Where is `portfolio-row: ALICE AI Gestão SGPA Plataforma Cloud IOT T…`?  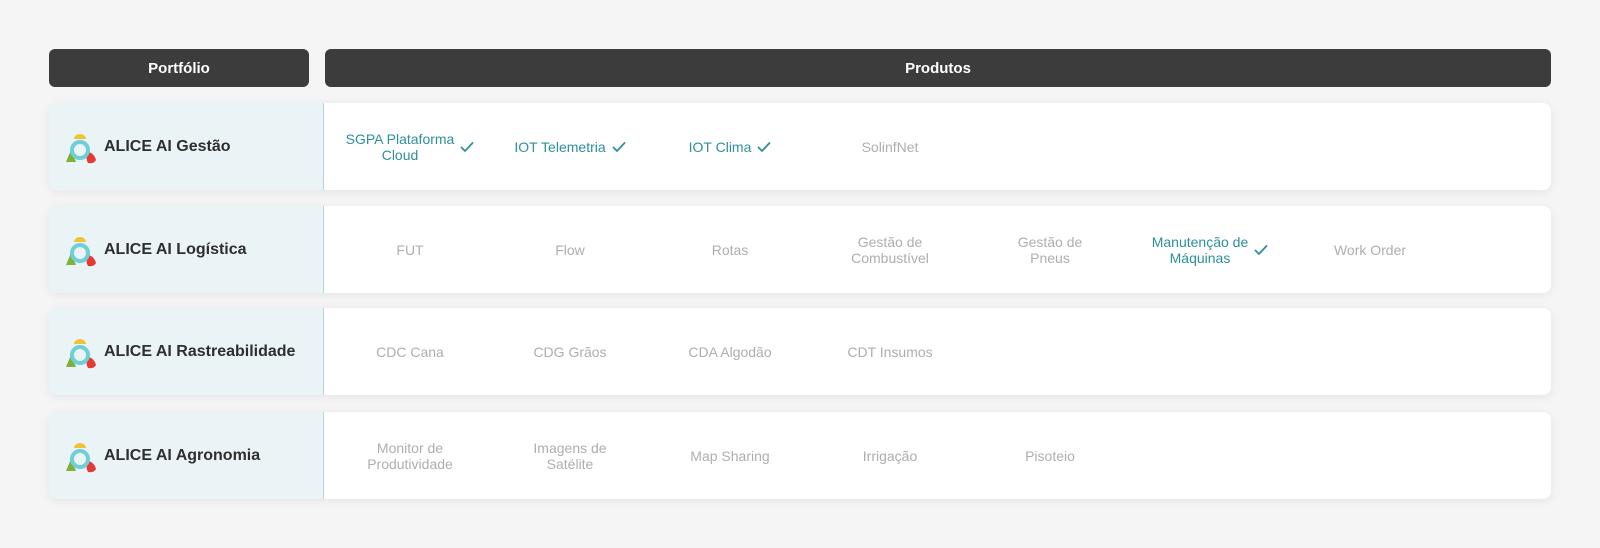
portfolio-row: ALICE AI Gestão SGPA Plataforma Cloud IOT T… is located at coordinates (800, 146).